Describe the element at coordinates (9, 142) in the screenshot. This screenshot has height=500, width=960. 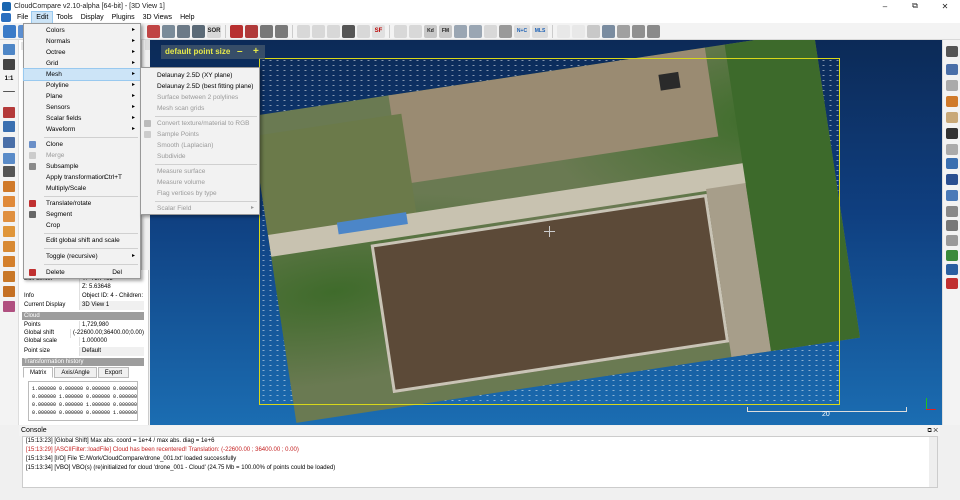
I see `zoom-icon` at that location.